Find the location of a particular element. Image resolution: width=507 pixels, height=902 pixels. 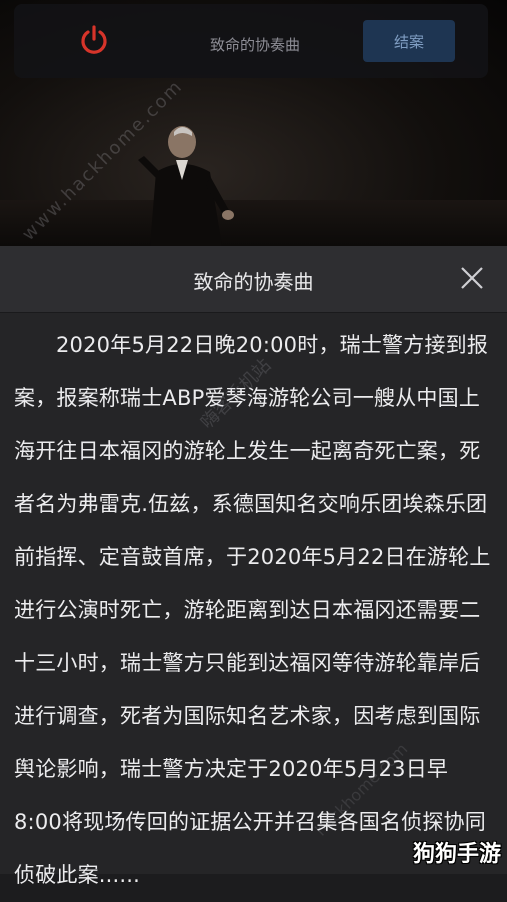

top-bar: 致命的协奏曲 结案 is located at coordinates (251, 41).